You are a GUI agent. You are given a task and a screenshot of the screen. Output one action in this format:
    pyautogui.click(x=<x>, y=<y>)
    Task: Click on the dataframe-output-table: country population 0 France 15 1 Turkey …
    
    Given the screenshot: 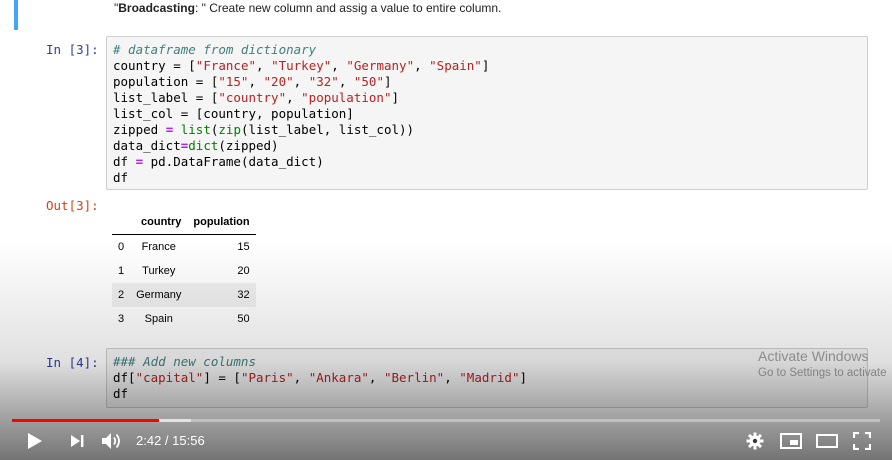 What is the action you would take?
    pyautogui.click(x=184, y=270)
    